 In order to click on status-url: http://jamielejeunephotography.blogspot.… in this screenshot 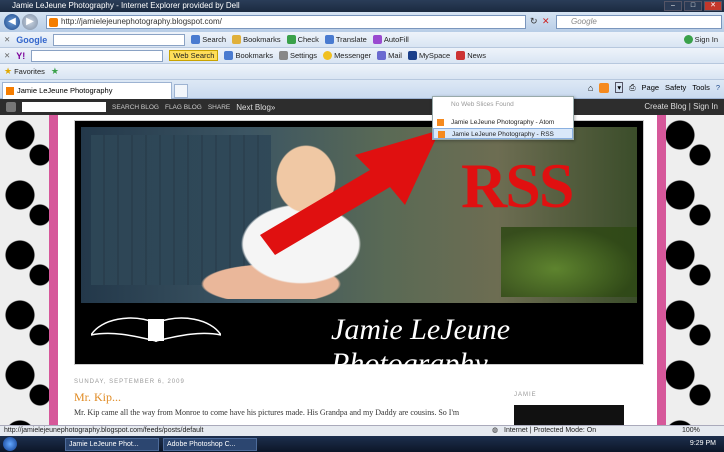, I will do `click(104, 430)`.